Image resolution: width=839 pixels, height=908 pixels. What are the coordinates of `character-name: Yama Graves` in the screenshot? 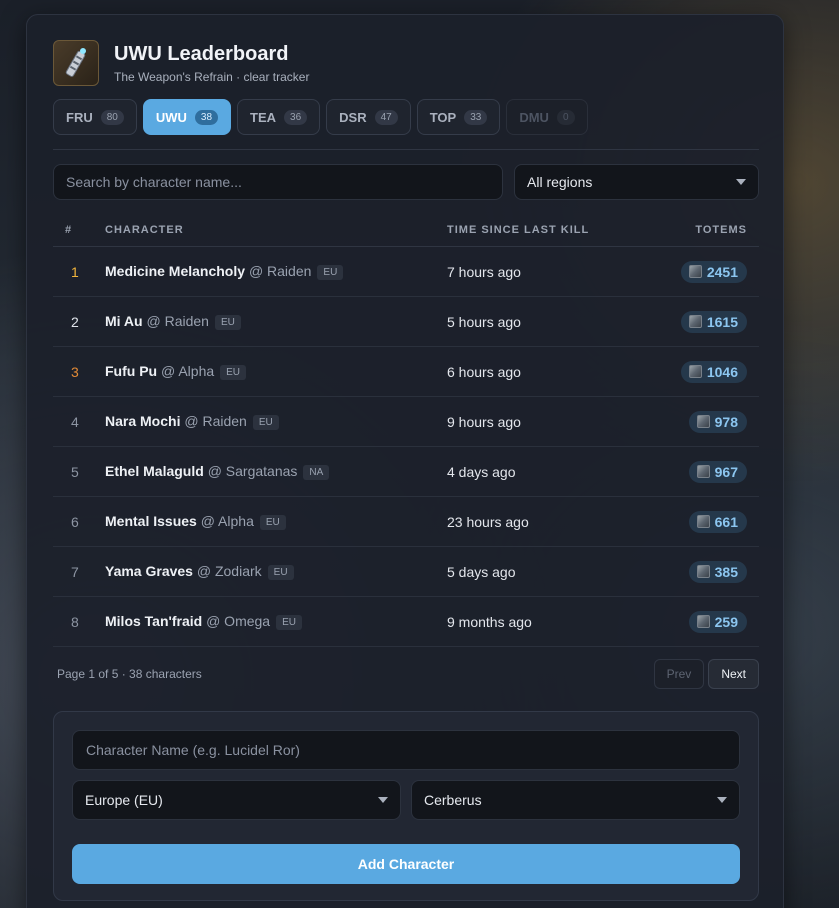 It's located at (149, 571).